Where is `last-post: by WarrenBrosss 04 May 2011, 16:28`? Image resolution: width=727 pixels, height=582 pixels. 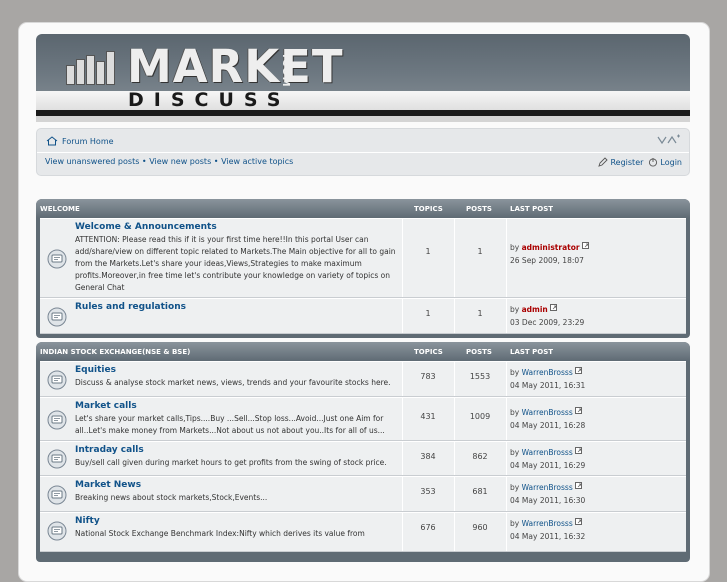
last-post: by WarrenBrosss 04 May 2011, 16:28 is located at coordinates (547, 419).